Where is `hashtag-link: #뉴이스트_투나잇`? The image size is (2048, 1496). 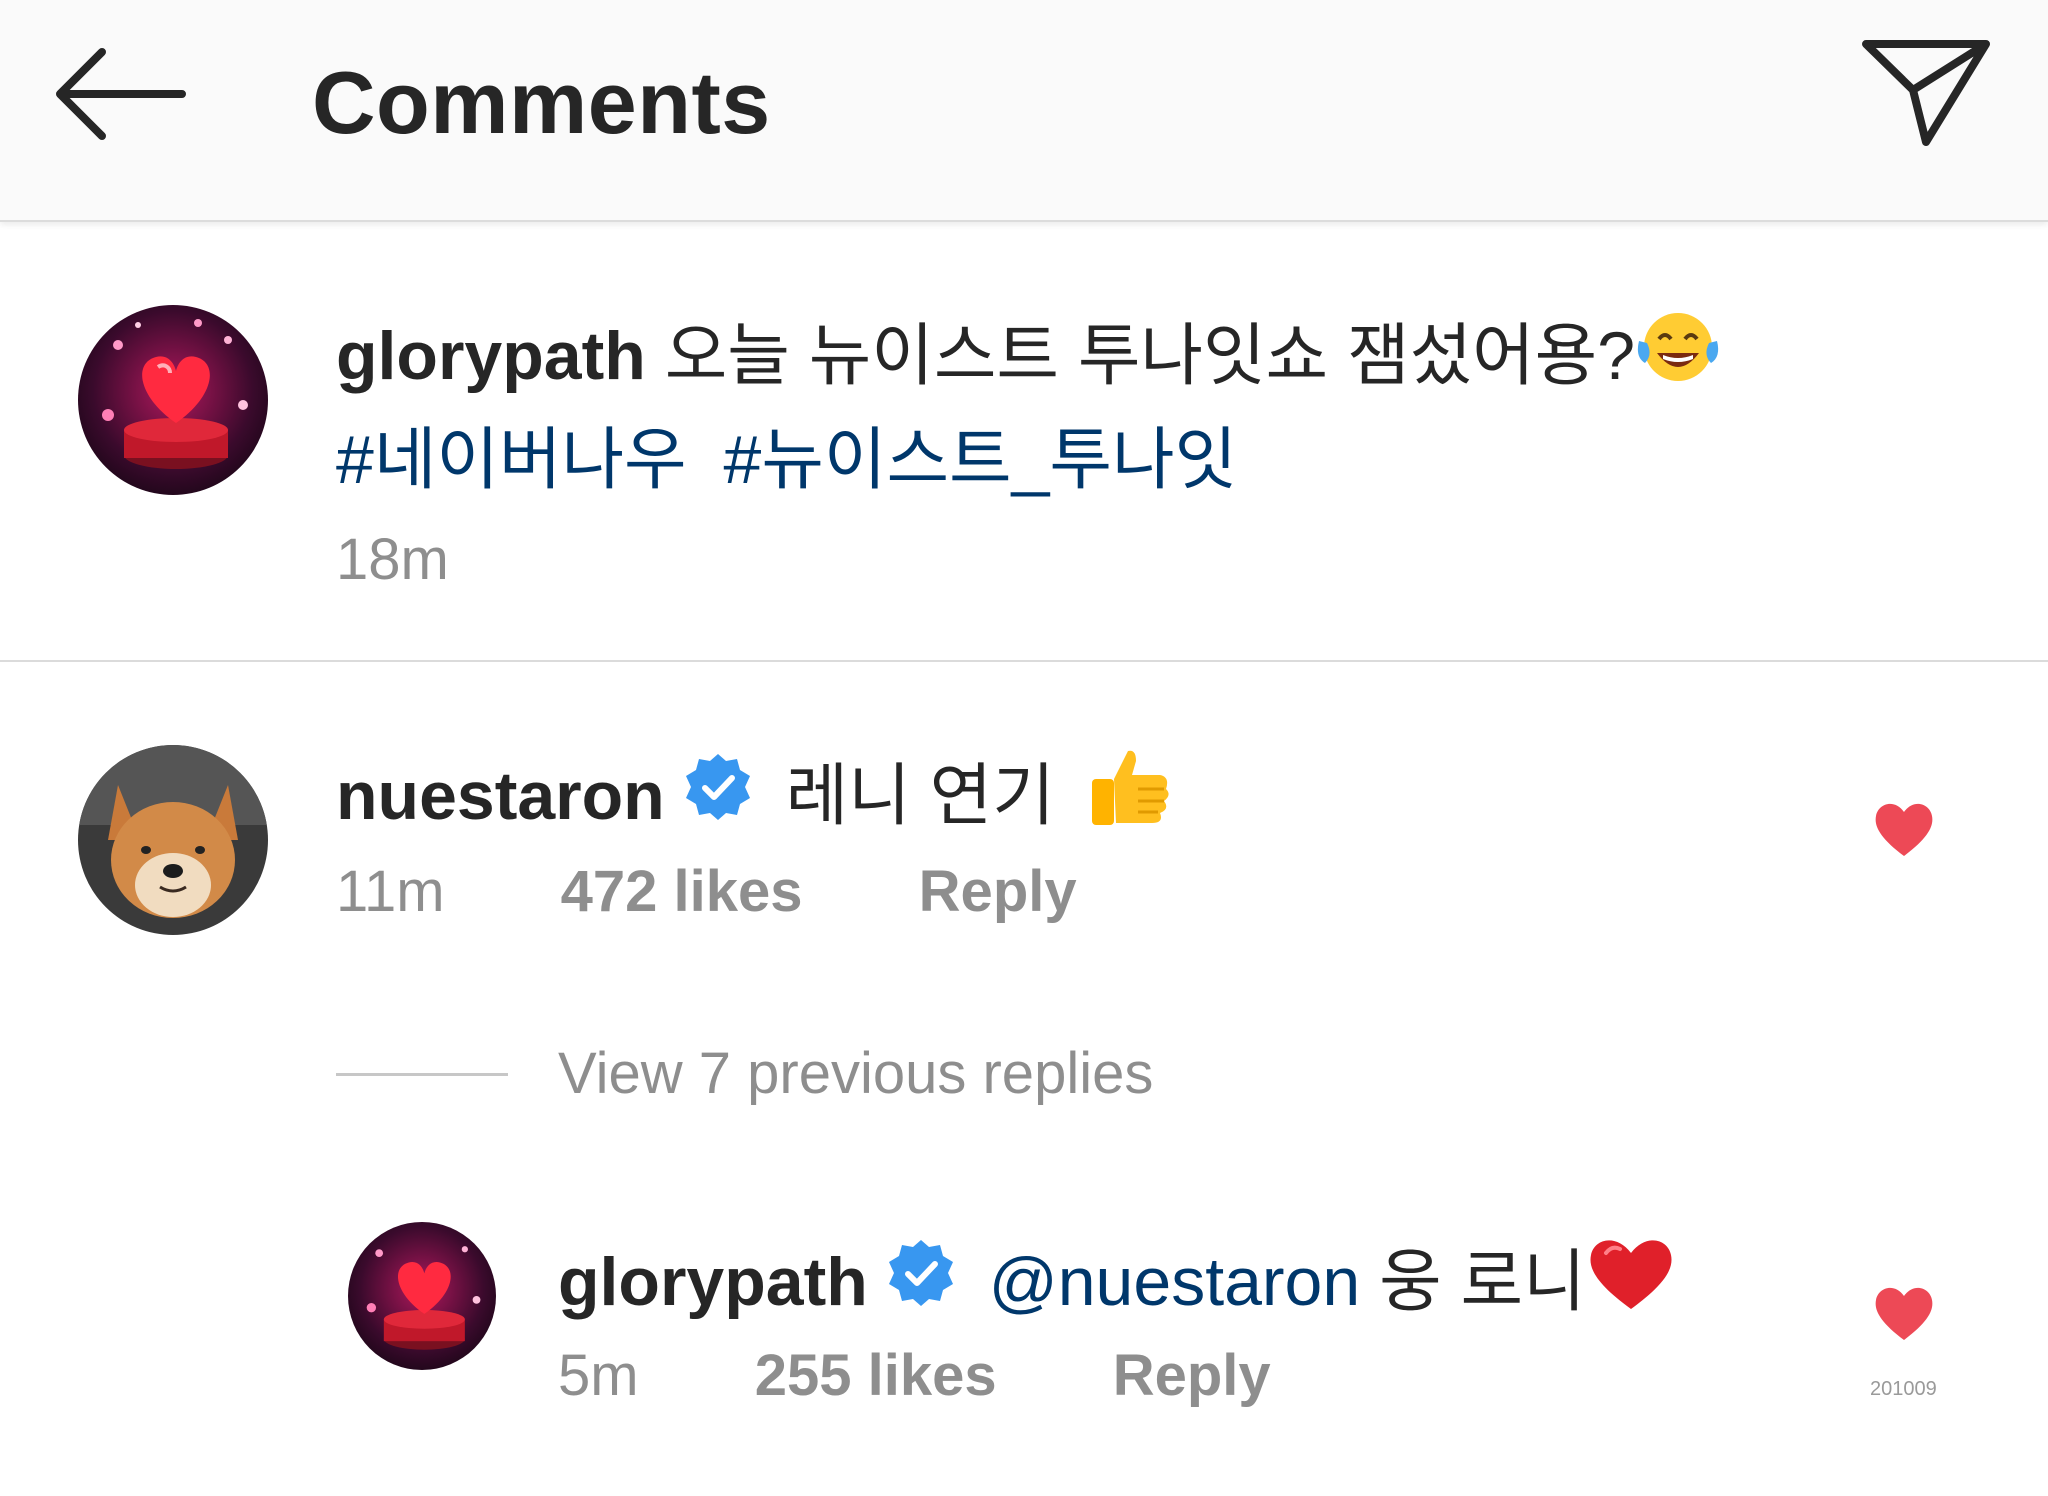 hashtag-link: #뉴이스트_투나잇 is located at coordinates (981, 460).